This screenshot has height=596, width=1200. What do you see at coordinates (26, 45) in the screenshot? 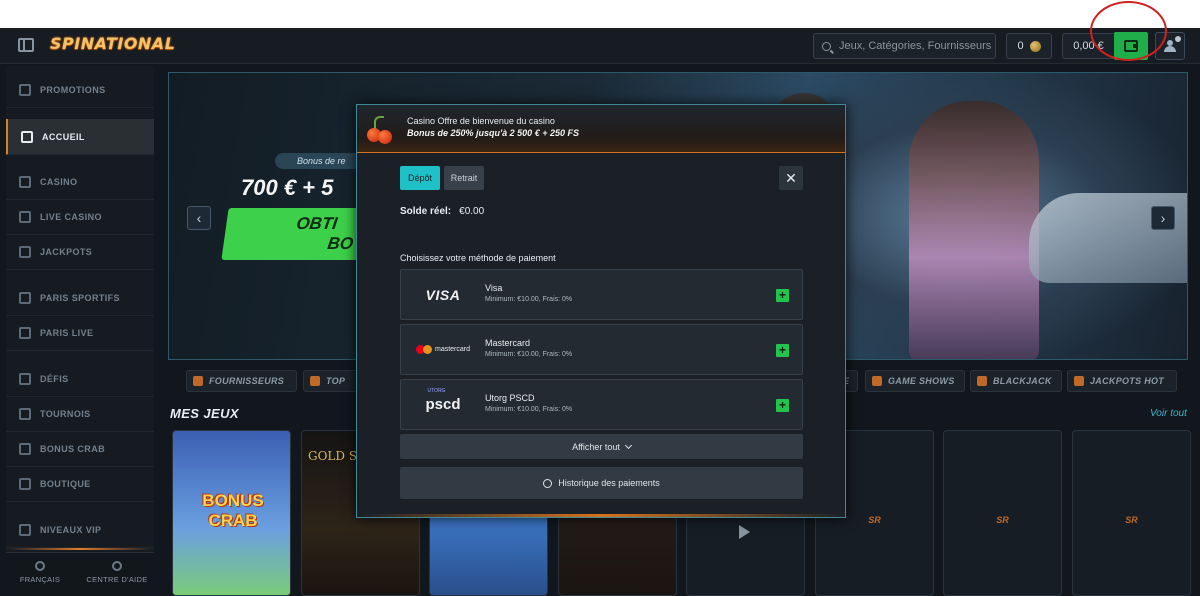
I see `sidebar-toggle-icon` at bounding box center [26, 45].